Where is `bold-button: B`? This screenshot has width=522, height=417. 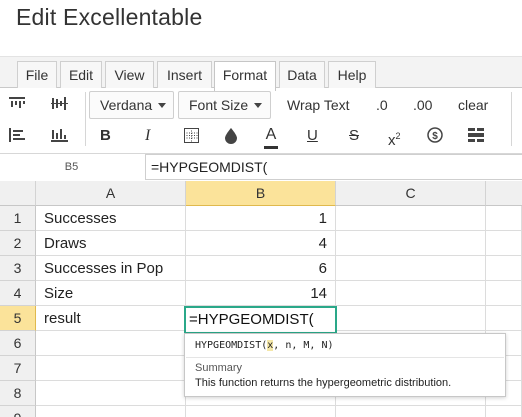 bold-button: B is located at coordinates (105, 136).